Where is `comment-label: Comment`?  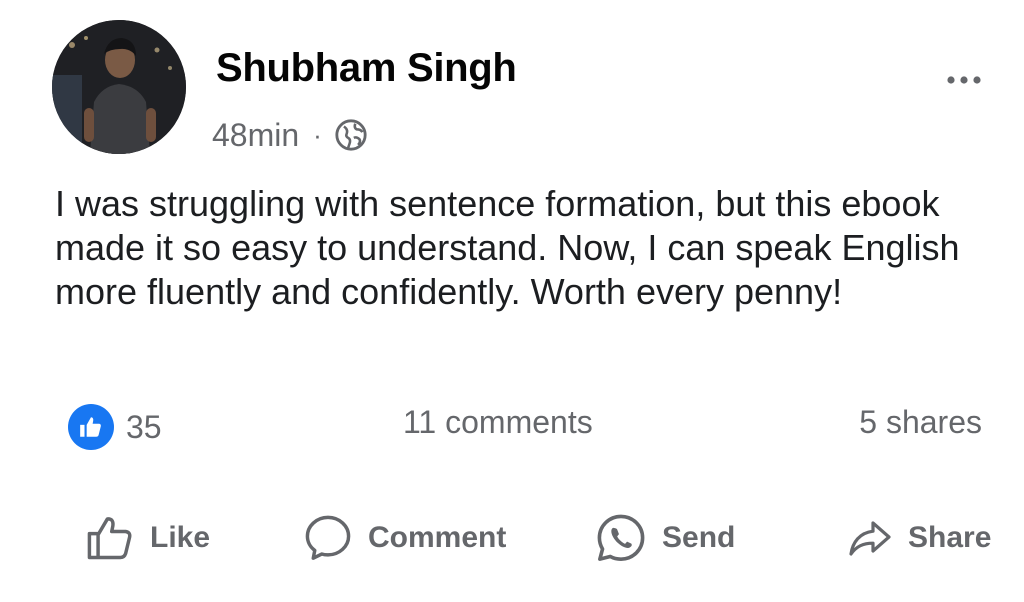
comment-label: Comment is located at coordinates (437, 537).